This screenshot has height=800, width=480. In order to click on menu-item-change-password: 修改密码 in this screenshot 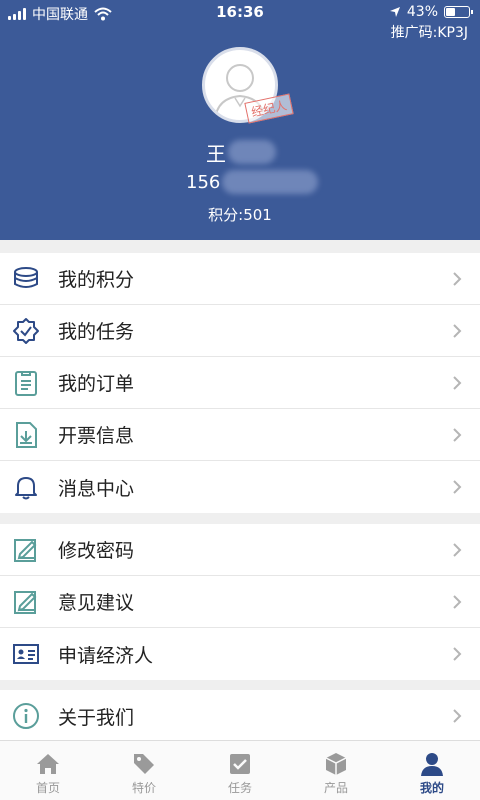, I will do `click(240, 550)`.